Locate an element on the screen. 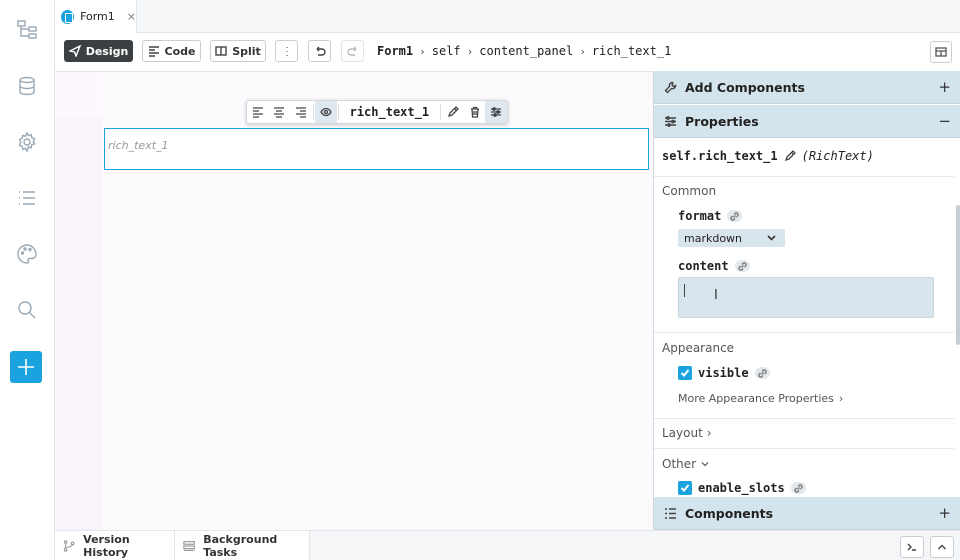  tab-form1: Form1 × is located at coordinates (96, 16).